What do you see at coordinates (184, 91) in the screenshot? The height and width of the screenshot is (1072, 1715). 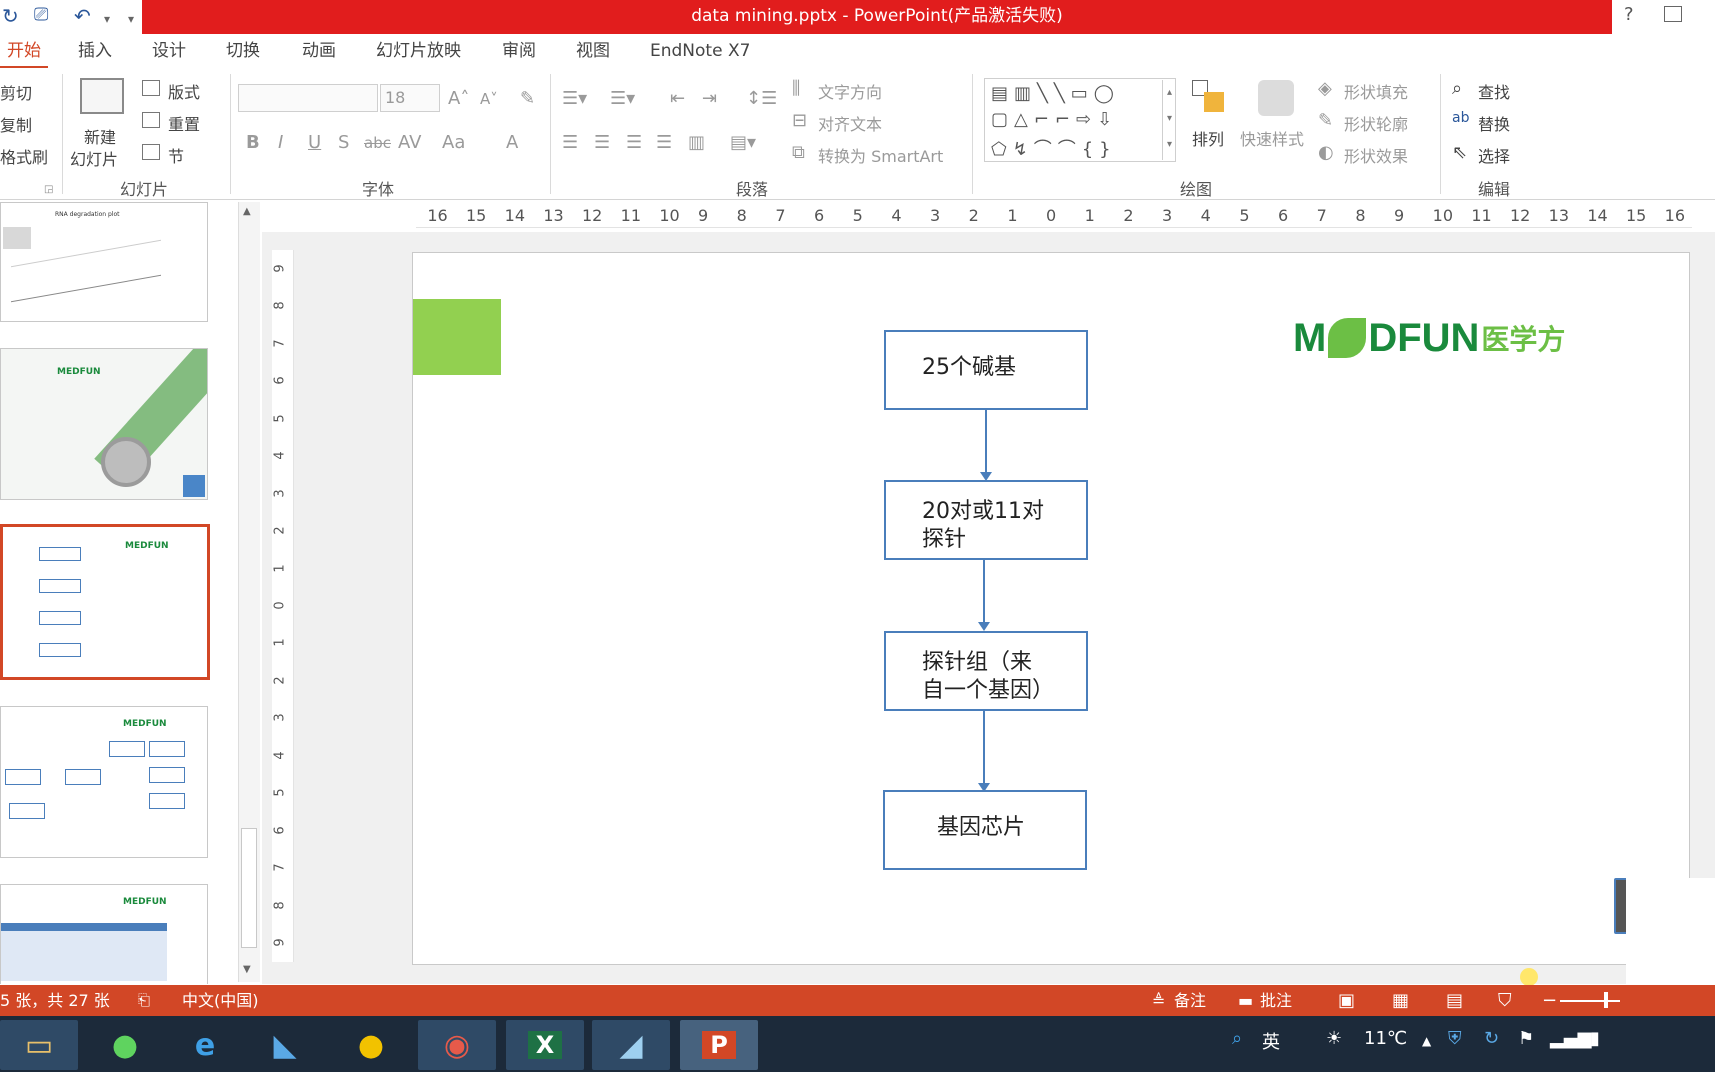 I see `layout-button: 版式` at bounding box center [184, 91].